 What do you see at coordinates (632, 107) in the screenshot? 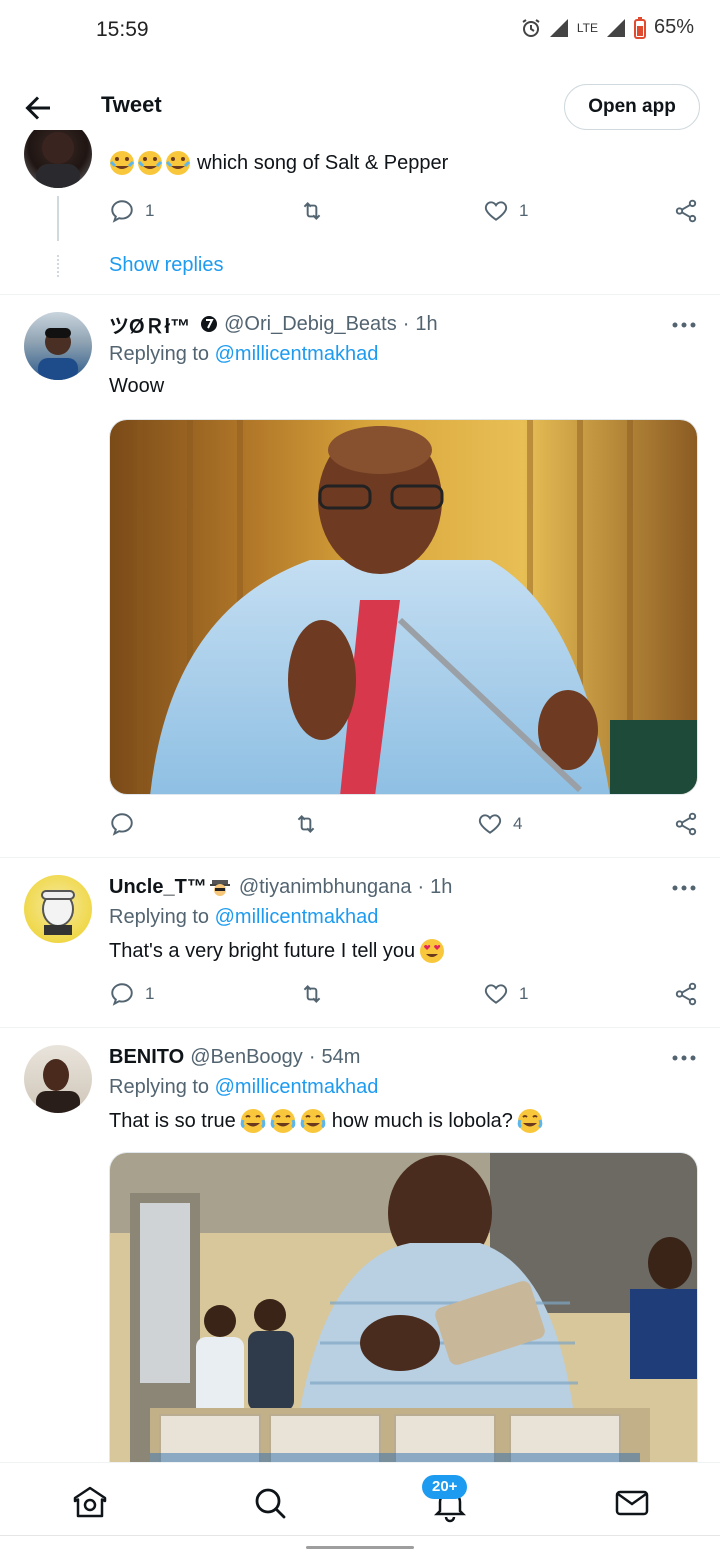
I see `open-app-button: Open app` at bounding box center [632, 107].